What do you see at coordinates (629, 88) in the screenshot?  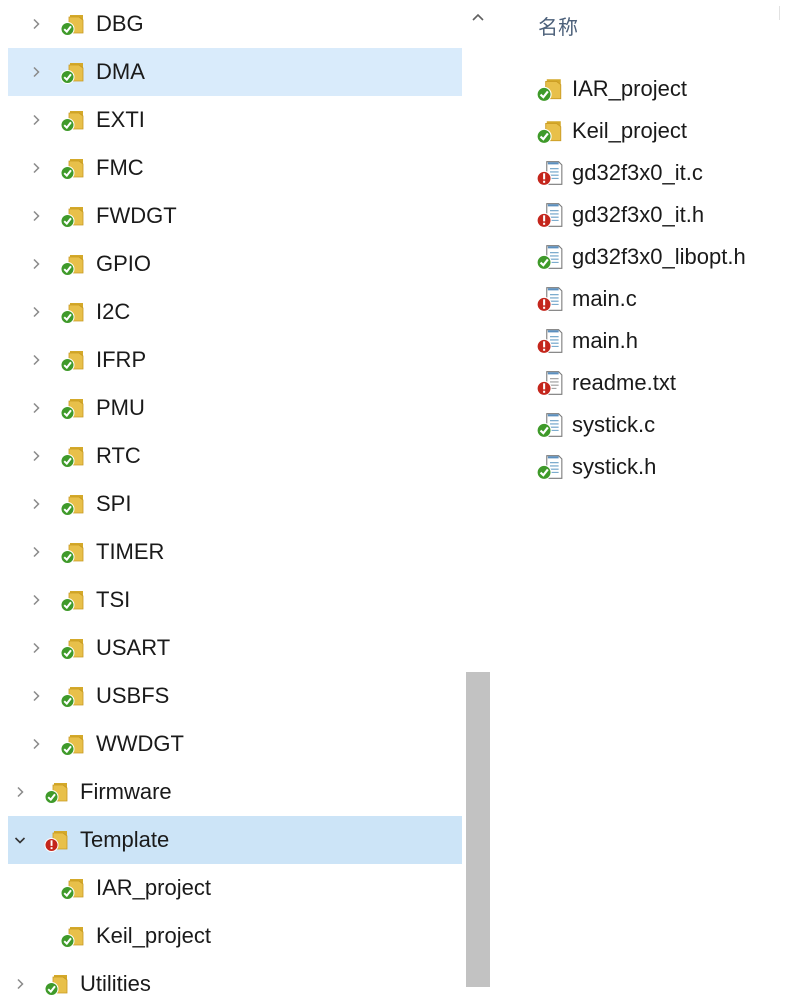 I see `file-item-label: IAR_project` at bounding box center [629, 88].